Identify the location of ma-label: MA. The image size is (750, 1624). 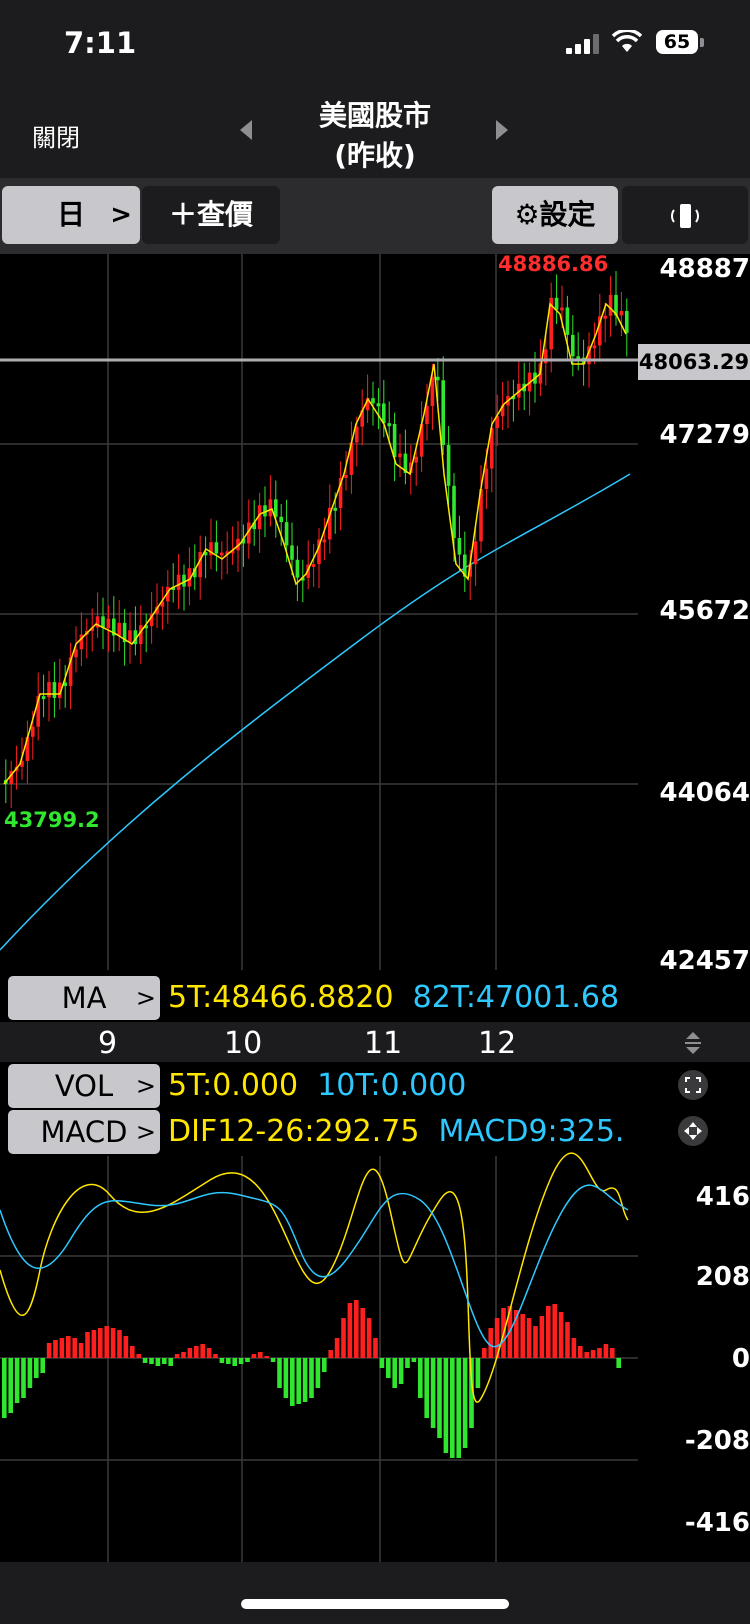
(84, 998).